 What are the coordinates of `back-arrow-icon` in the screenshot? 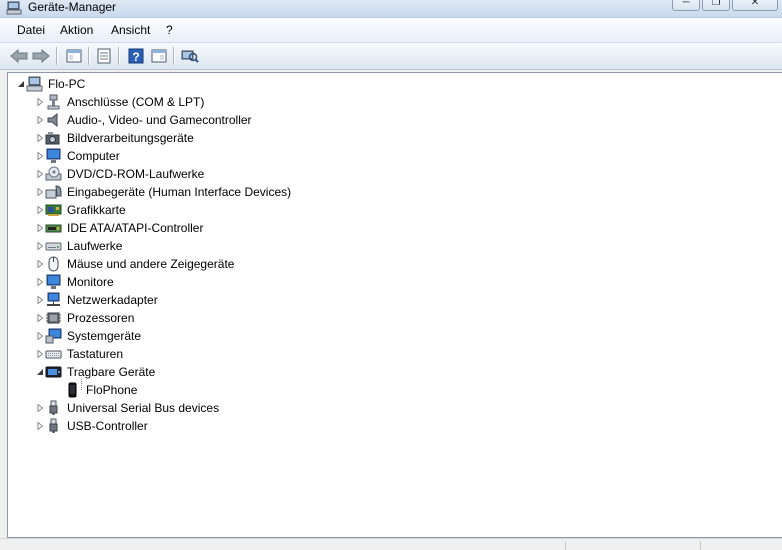 It's located at (19, 56).